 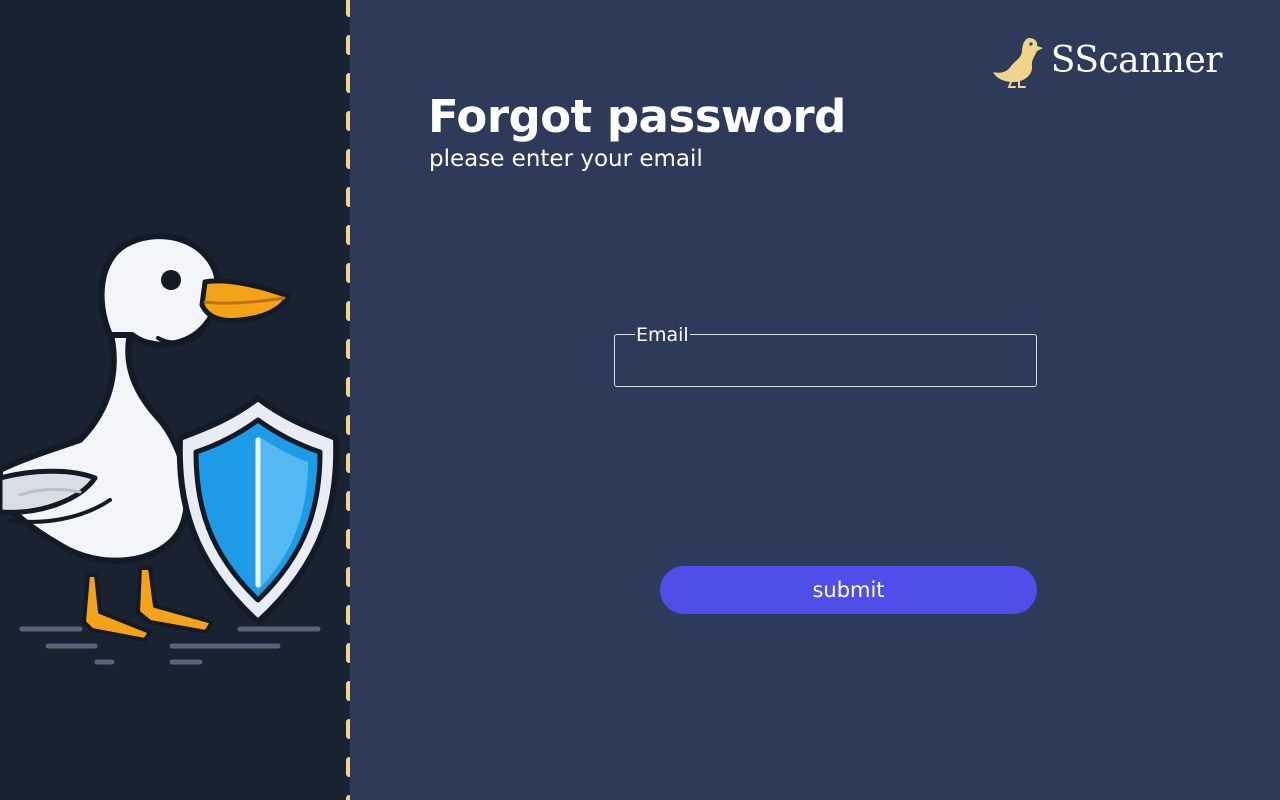 What do you see at coordinates (258, 510) in the screenshot?
I see `shield-icon` at bounding box center [258, 510].